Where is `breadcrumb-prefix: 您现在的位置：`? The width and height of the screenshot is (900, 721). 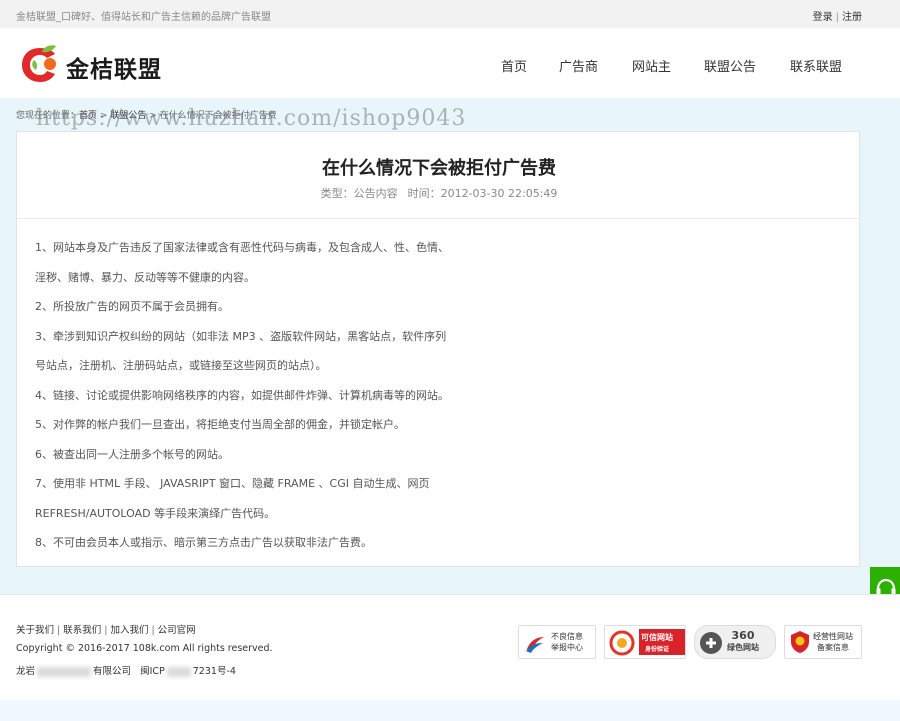 breadcrumb-prefix: 您现在的位置： is located at coordinates (48, 116).